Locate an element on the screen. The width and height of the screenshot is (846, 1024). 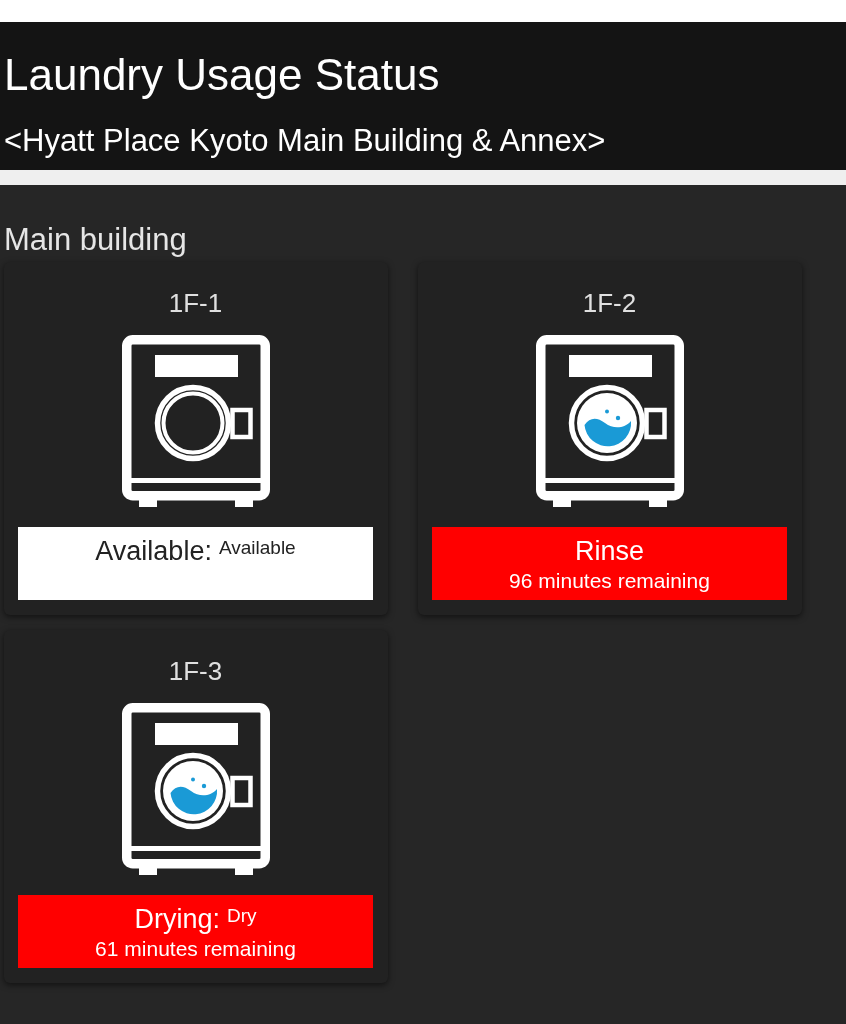
section-title: Main building is located at coordinates (96, 239).